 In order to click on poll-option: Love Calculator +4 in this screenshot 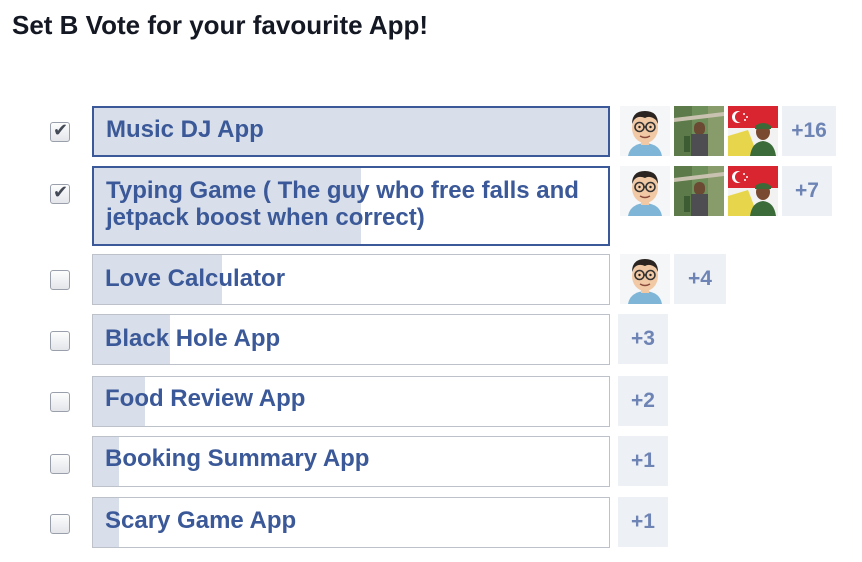, I will do `click(431, 280)`.